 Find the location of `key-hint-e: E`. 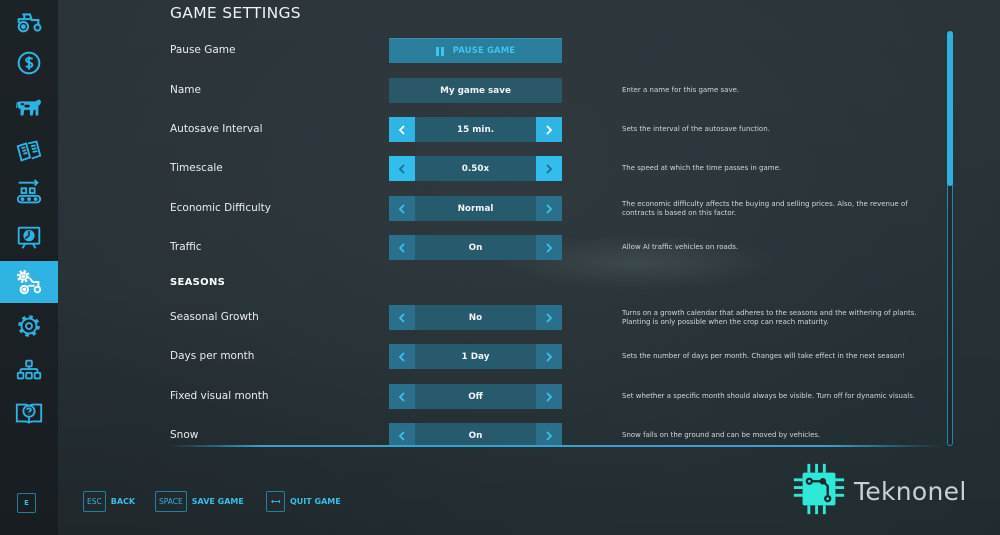

key-hint-e: E is located at coordinates (26, 503).